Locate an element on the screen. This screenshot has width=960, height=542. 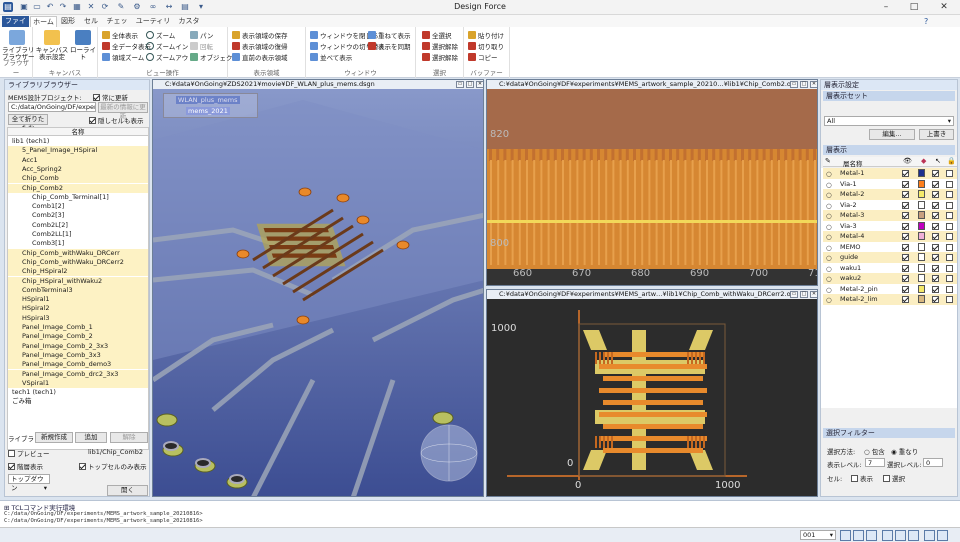
layer-row: ○ Via-1 is located at coordinates (890, 184).